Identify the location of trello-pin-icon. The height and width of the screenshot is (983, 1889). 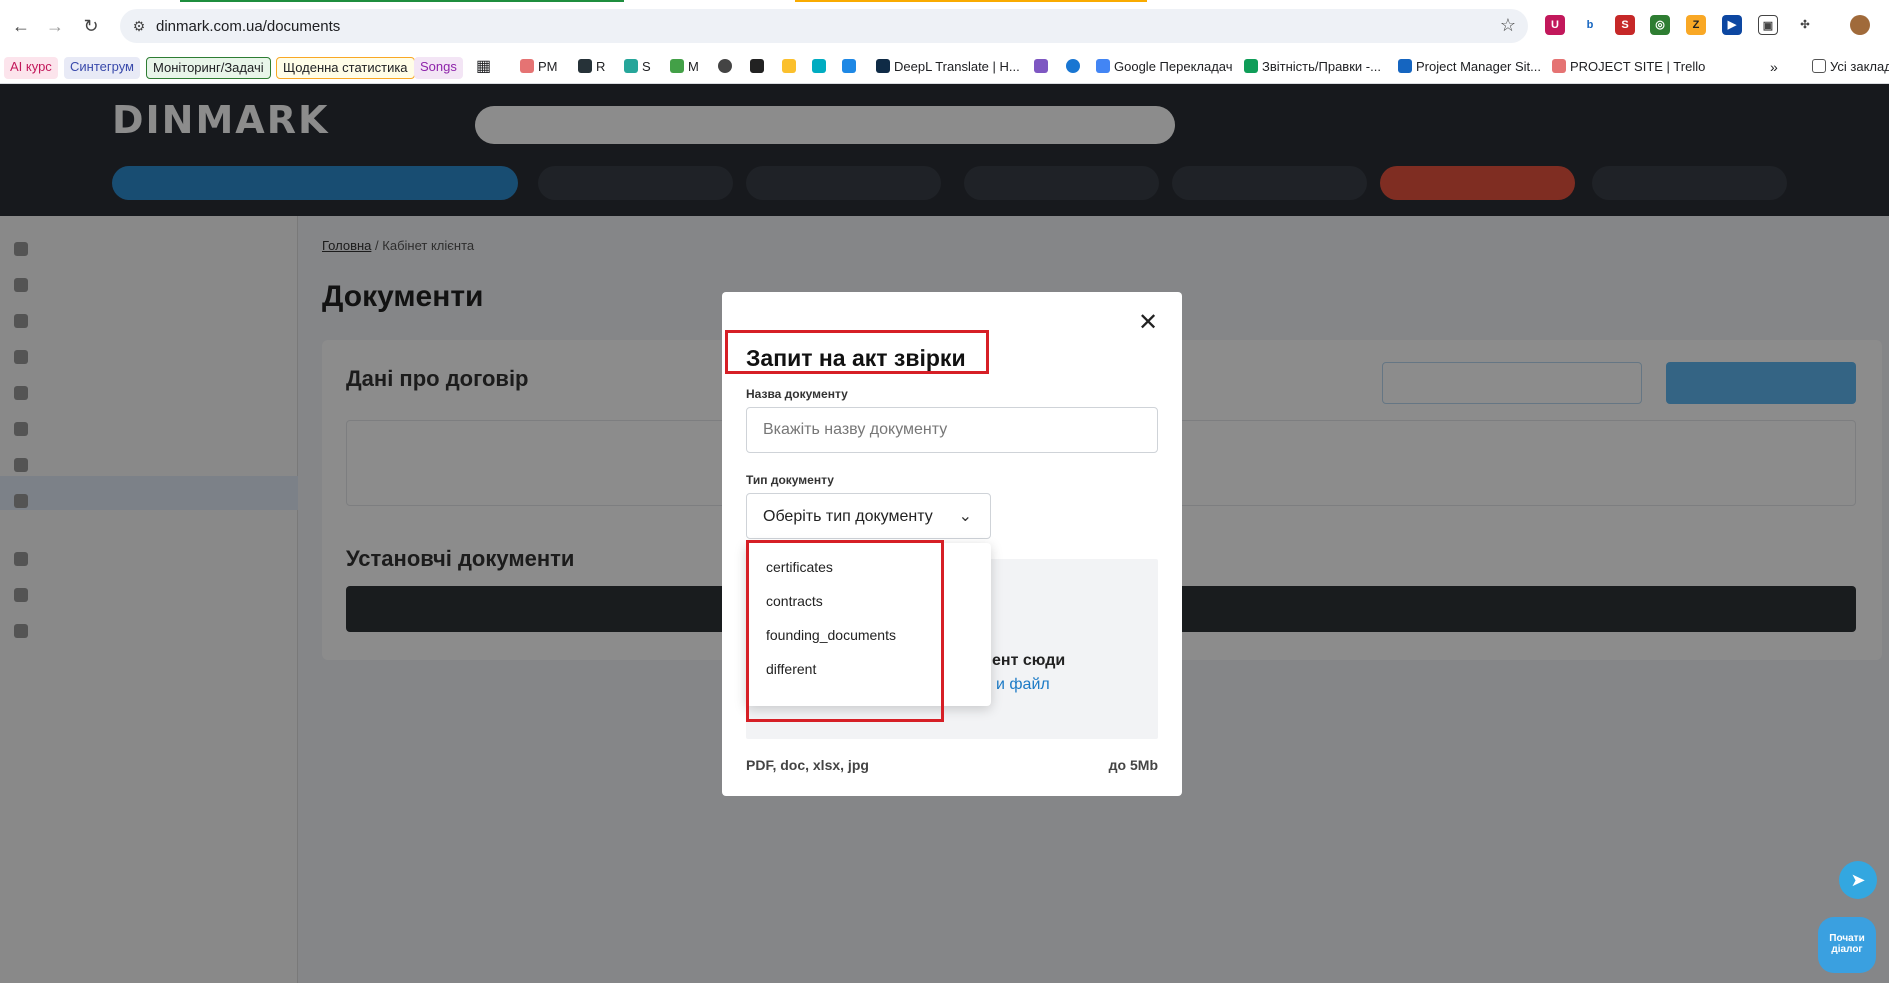
(1559, 66).